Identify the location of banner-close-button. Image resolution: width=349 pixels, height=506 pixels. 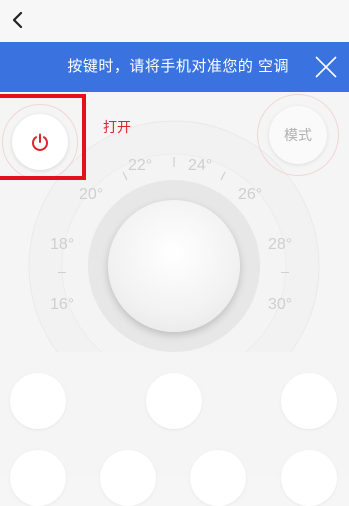
(326, 67).